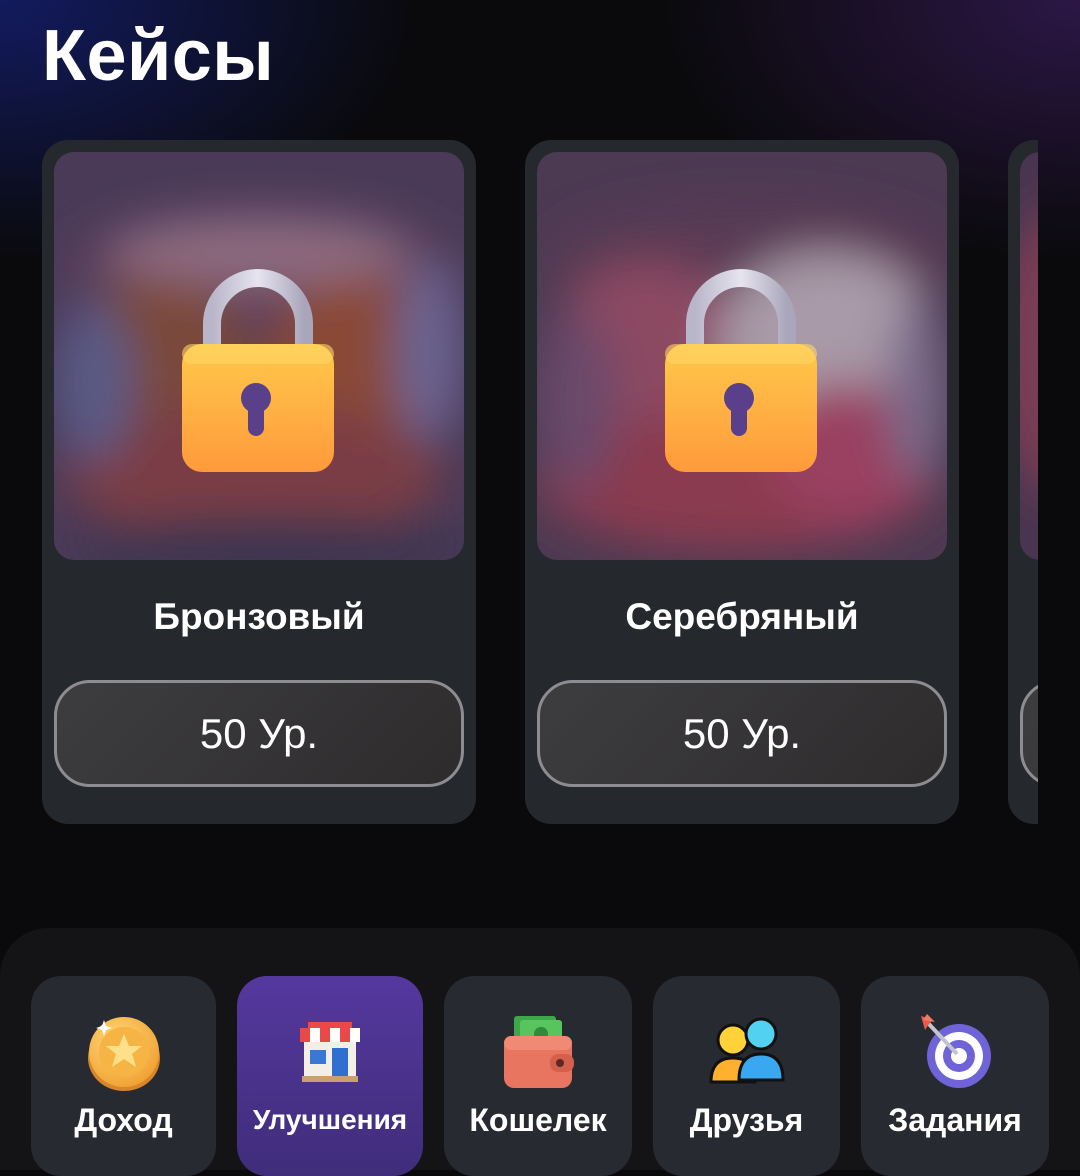 The height and width of the screenshot is (1176, 1080). Describe the element at coordinates (124, 1052) in the screenshot. I see `gold-coin-icon` at that location.